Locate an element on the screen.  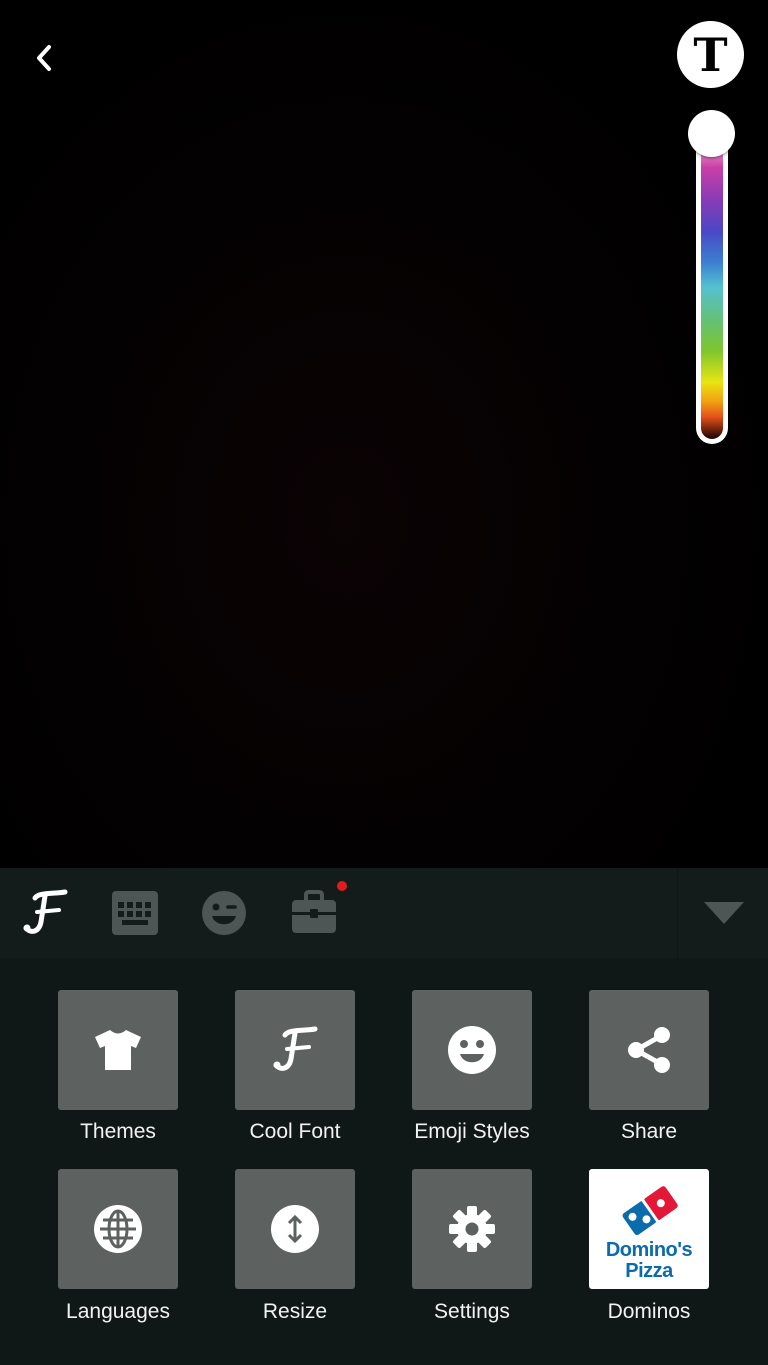
emoji-styles-button is located at coordinates (472, 1050).